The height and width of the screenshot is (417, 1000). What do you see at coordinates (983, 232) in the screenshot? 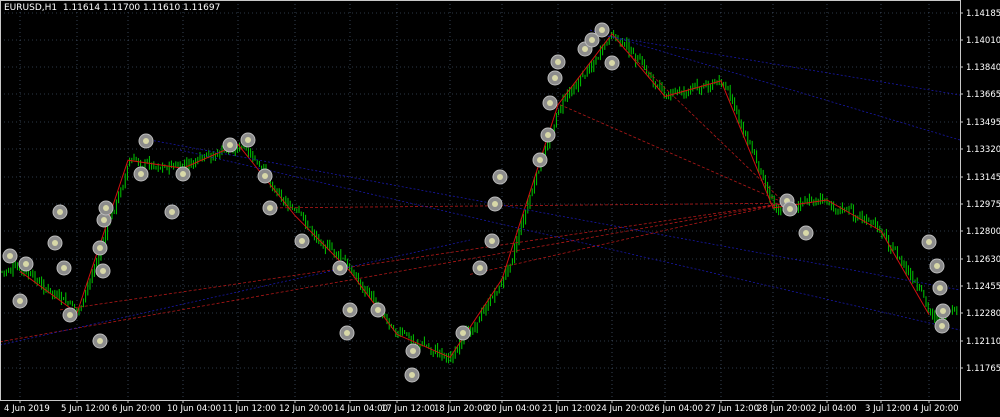
I see `price-axis-label: 1.12800` at bounding box center [983, 232].